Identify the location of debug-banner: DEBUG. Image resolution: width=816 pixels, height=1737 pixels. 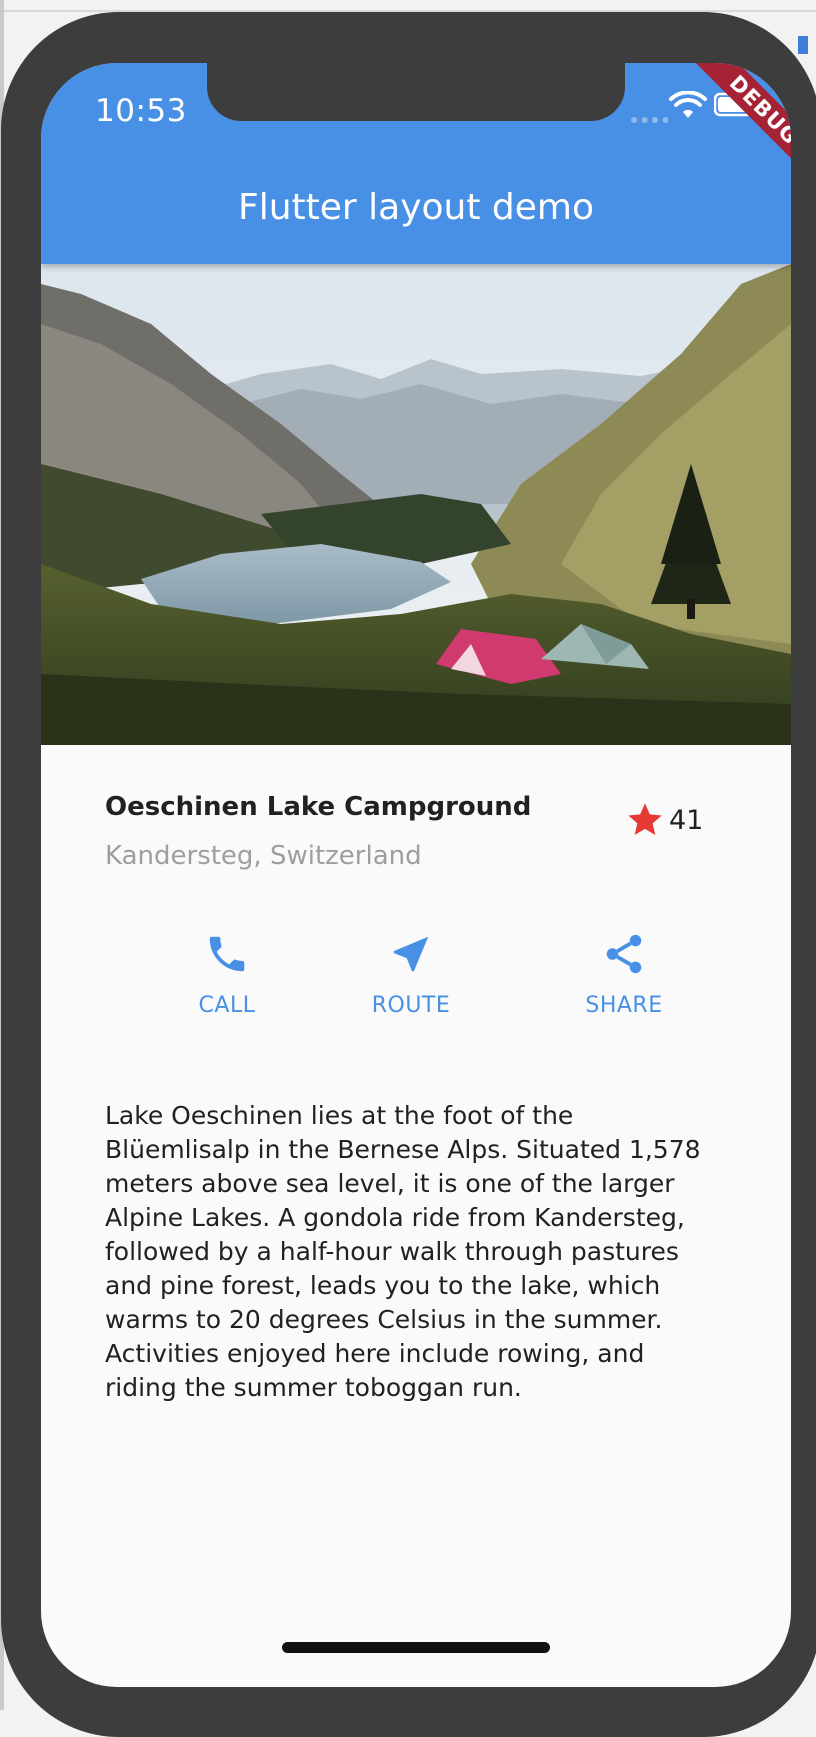
(742, 122).